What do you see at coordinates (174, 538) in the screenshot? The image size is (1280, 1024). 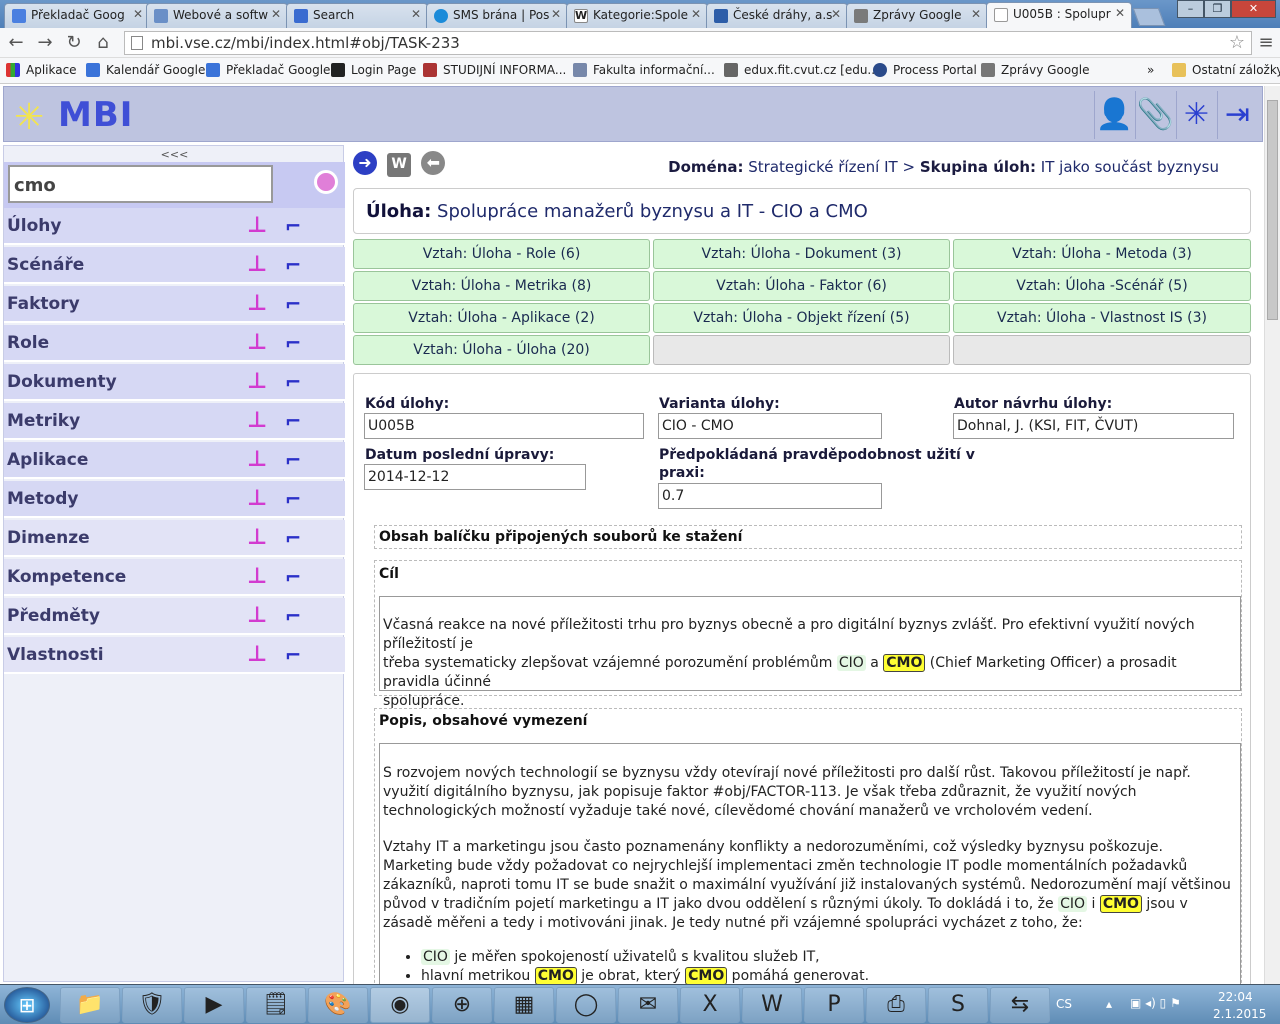 I see `sidebar-item-dimenze: Dimenze ⊥ ⌐` at bounding box center [174, 538].